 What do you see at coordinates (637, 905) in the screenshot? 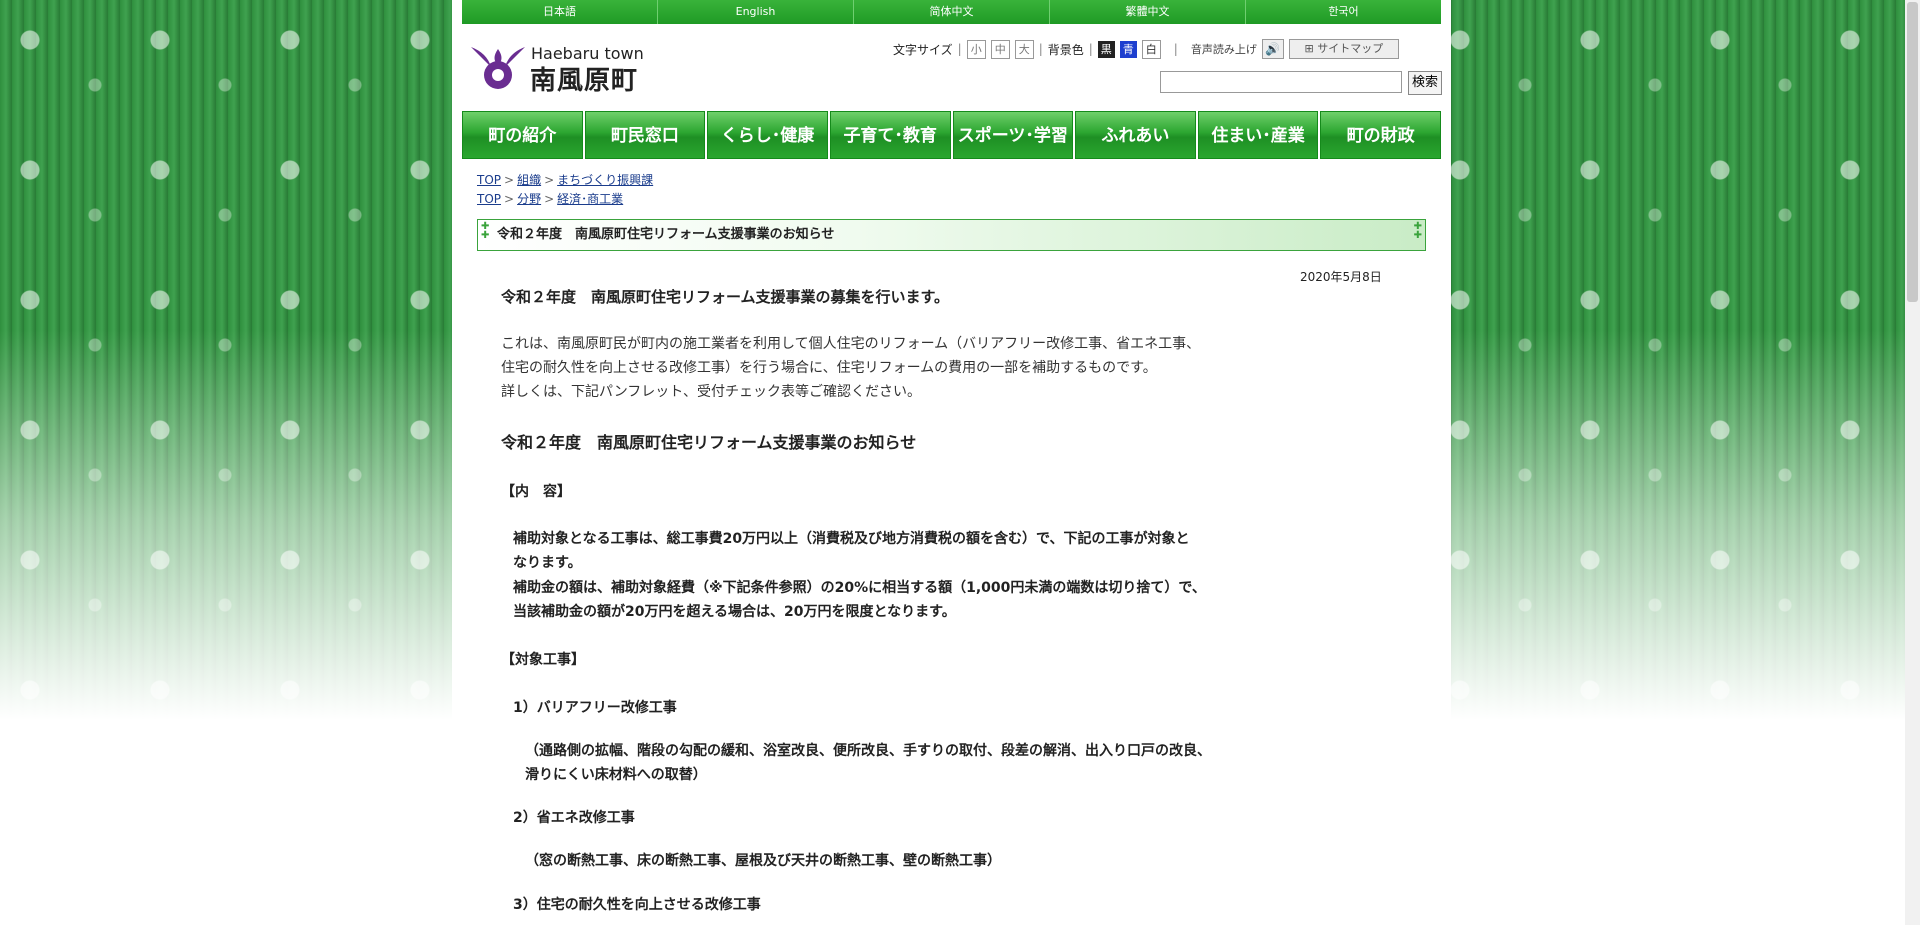
I see `target-item-3: 3）住宅の耐久性を向上させる改修工事` at bounding box center [637, 905].